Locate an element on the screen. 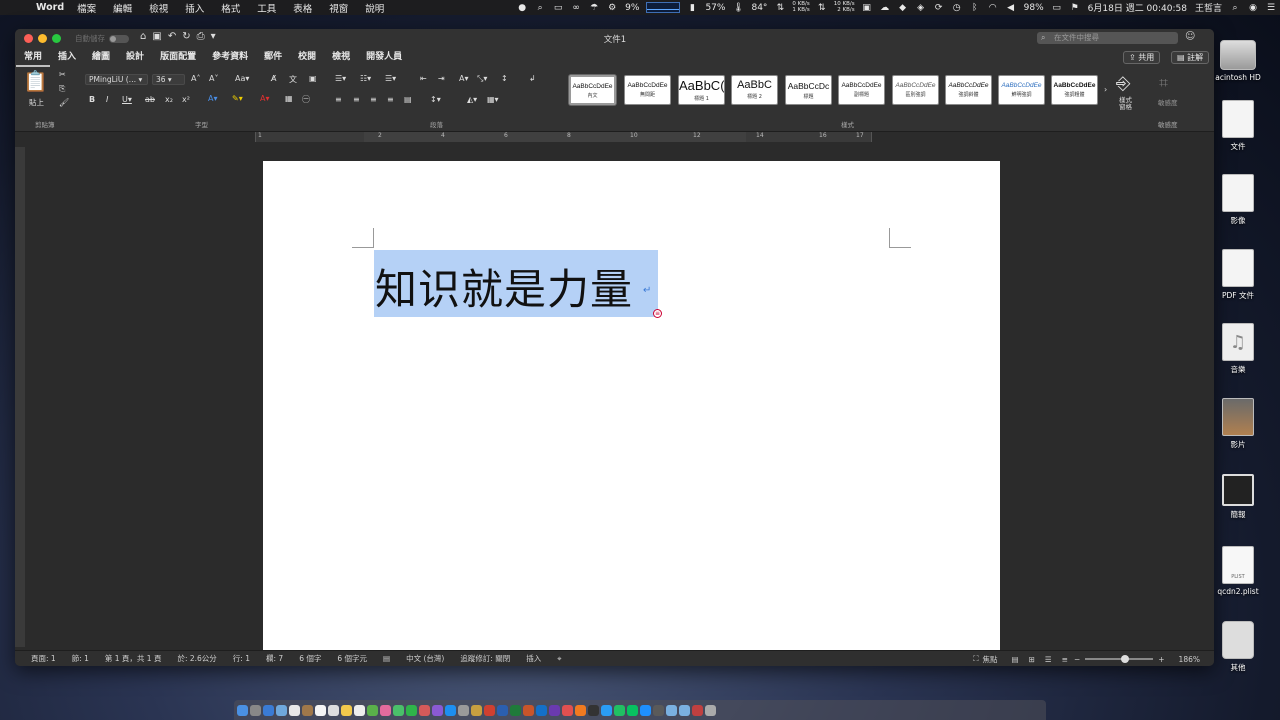 This screenshot has width=1280, height=720. menu-view: 檢視 is located at coordinates (158, 8).